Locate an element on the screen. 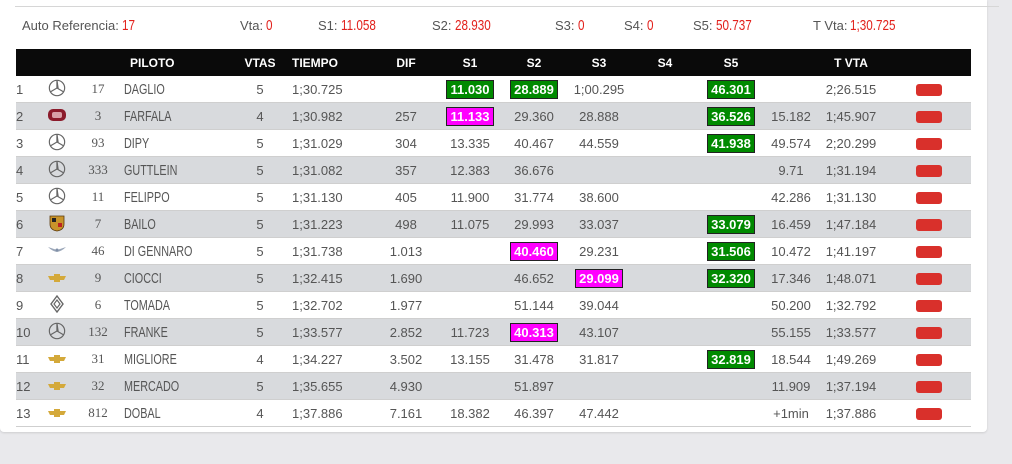 The width and height of the screenshot is (1012, 464). col-header-s1: S1 is located at coordinates (470, 62).